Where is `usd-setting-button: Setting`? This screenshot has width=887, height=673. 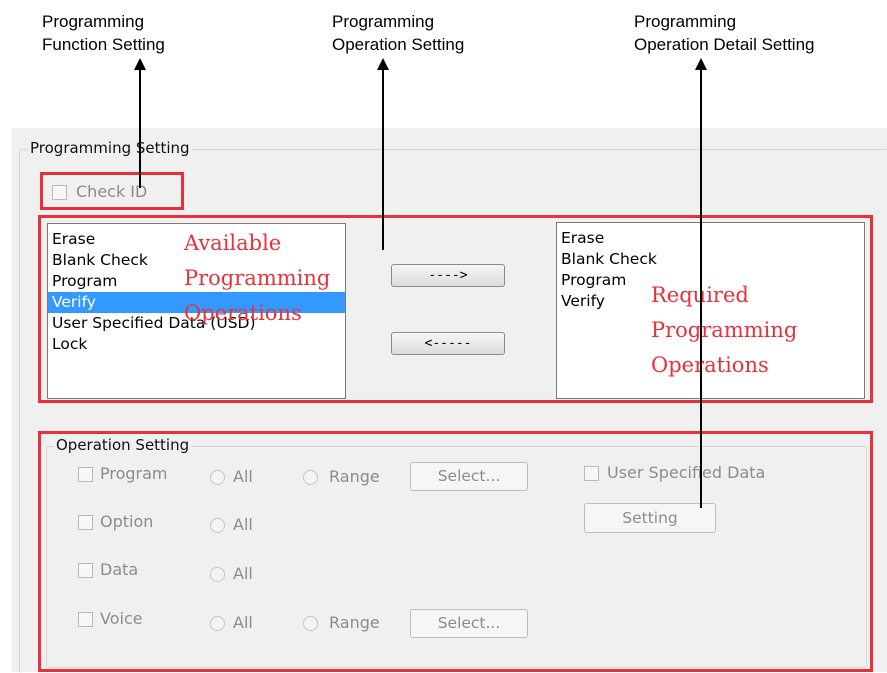 usd-setting-button: Setting is located at coordinates (650, 518).